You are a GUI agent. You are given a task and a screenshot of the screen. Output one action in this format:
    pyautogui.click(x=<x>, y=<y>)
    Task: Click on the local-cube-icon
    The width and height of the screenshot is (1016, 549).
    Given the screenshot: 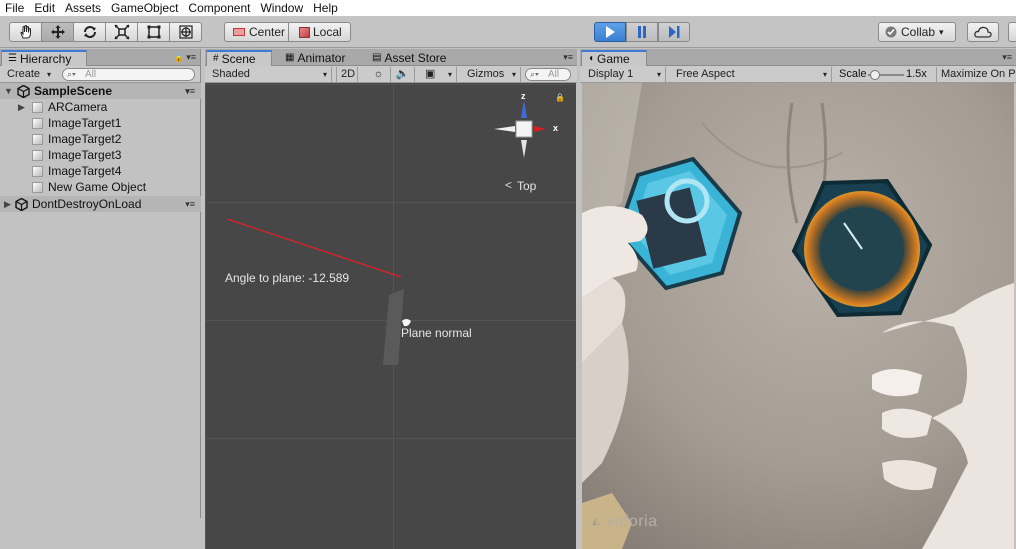 What is the action you would take?
    pyautogui.click(x=304, y=32)
    